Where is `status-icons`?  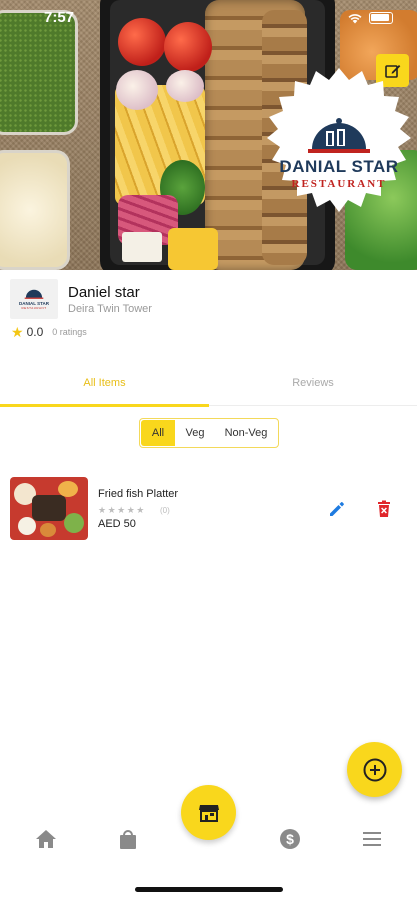 status-icons is located at coordinates (370, 18).